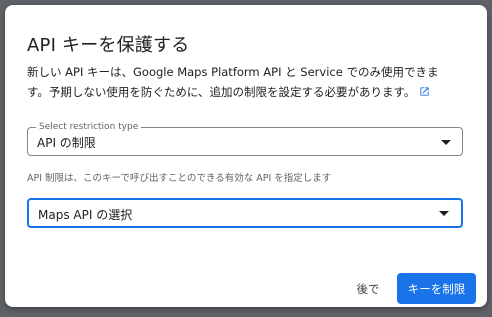 The height and width of the screenshot is (317, 492). Describe the element at coordinates (245, 138) in the screenshot. I see `restriction-type-select: Select restriction type API の制限` at that location.